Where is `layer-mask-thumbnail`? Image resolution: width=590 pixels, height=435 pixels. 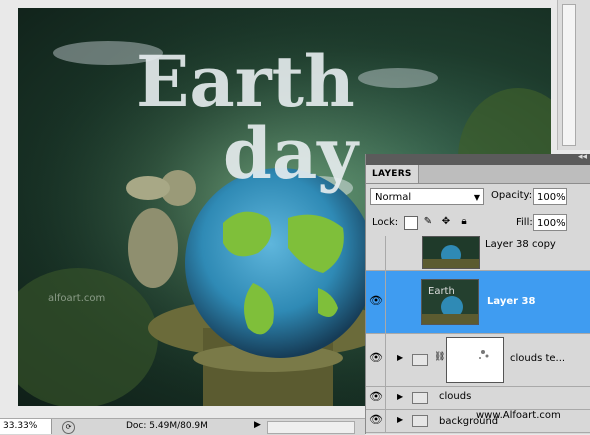
layer-mask-thumbnail is located at coordinates (475, 360).